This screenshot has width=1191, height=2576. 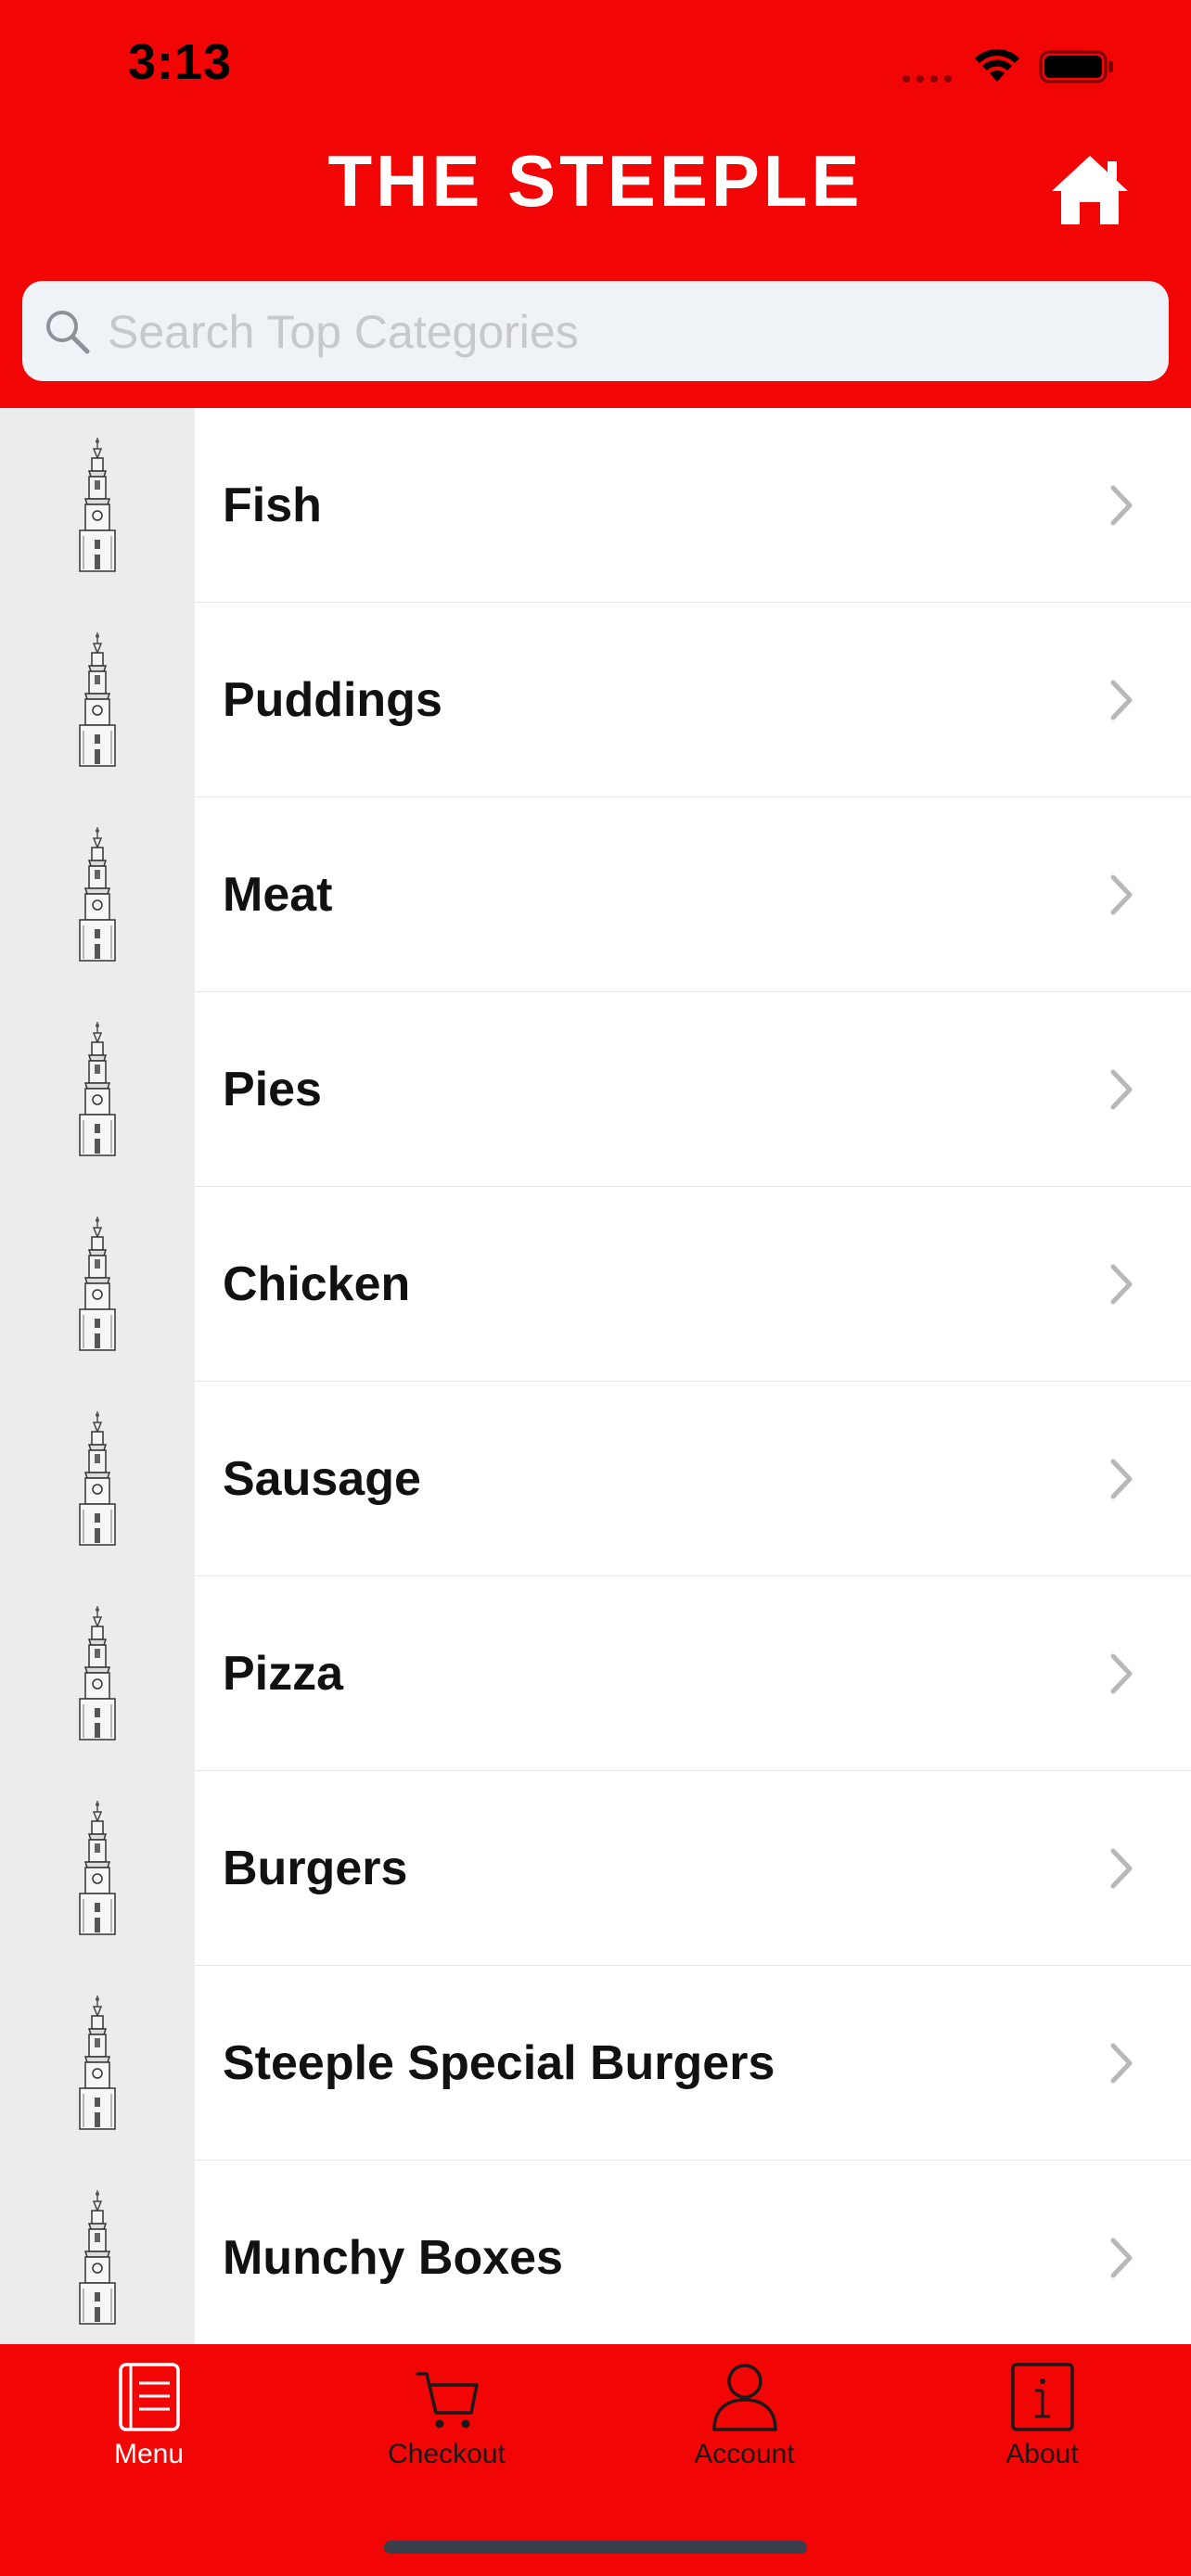 What do you see at coordinates (180, 62) in the screenshot?
I see `status-time: 3:13` at bounding box center [180, 62].